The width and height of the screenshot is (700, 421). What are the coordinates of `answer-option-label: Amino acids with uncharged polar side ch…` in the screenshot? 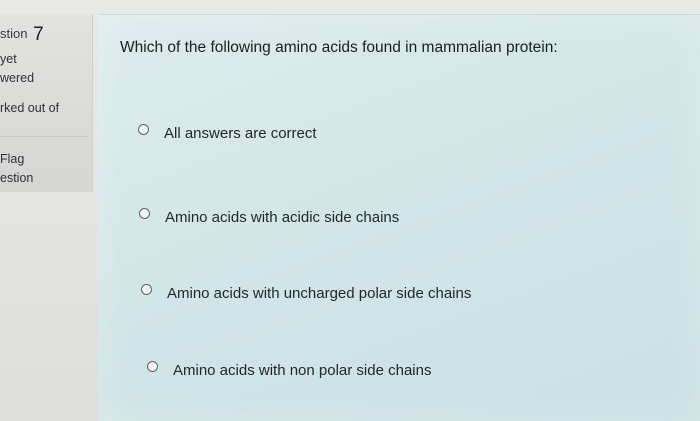 It's located at (319, 293).